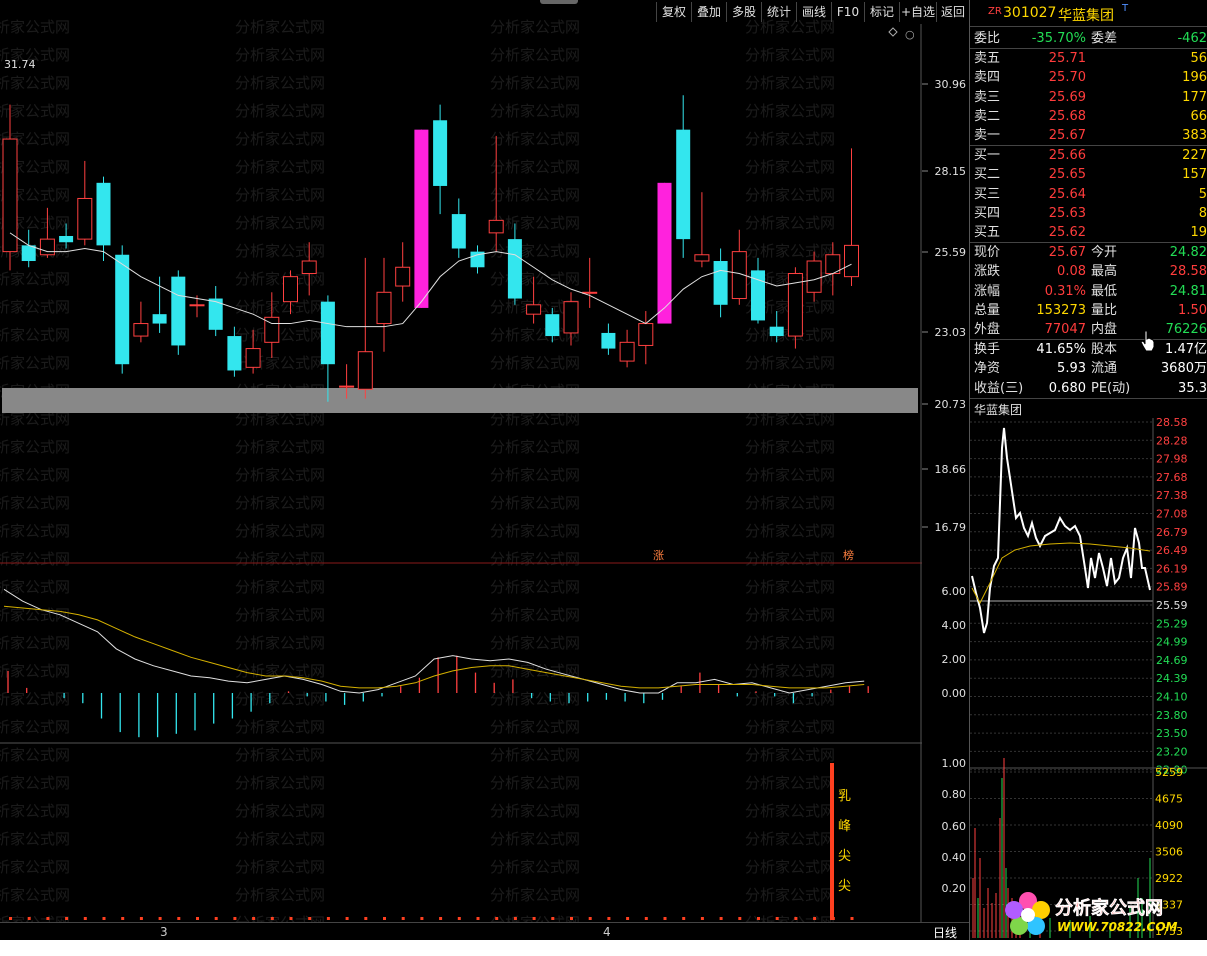 The image size is (1207, 956). I want to click on price-axis-label: 20.73, so click(951, 404).